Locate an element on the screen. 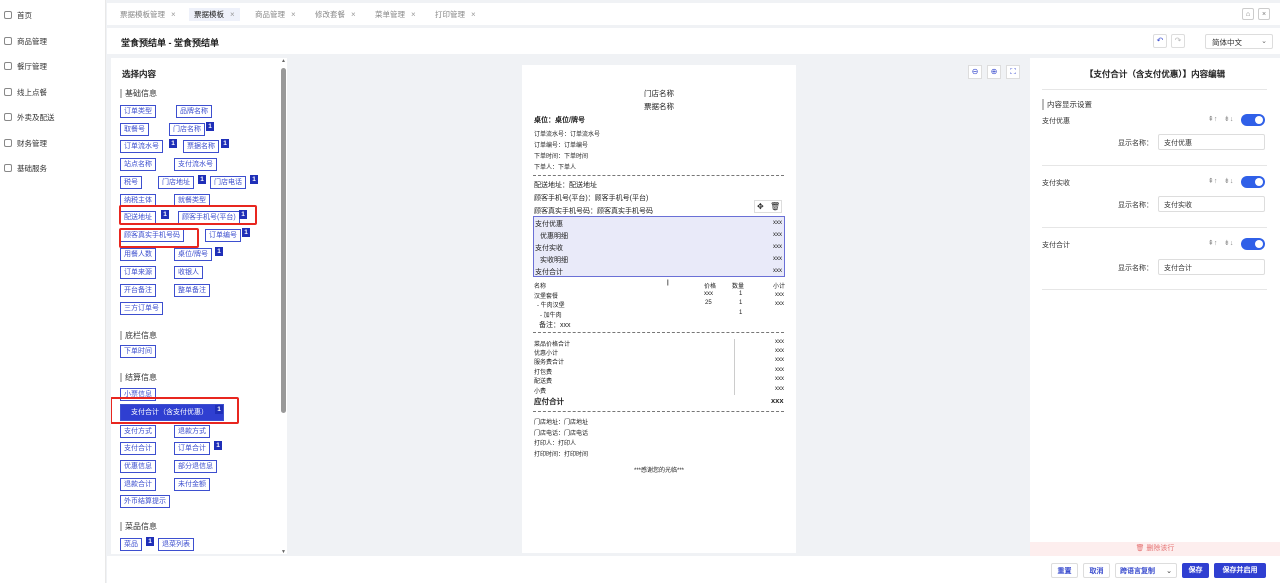 The height and width of the screenshot is (583, 1280). chip-order-total: 订单合计 is located at coordinates (192, 448).